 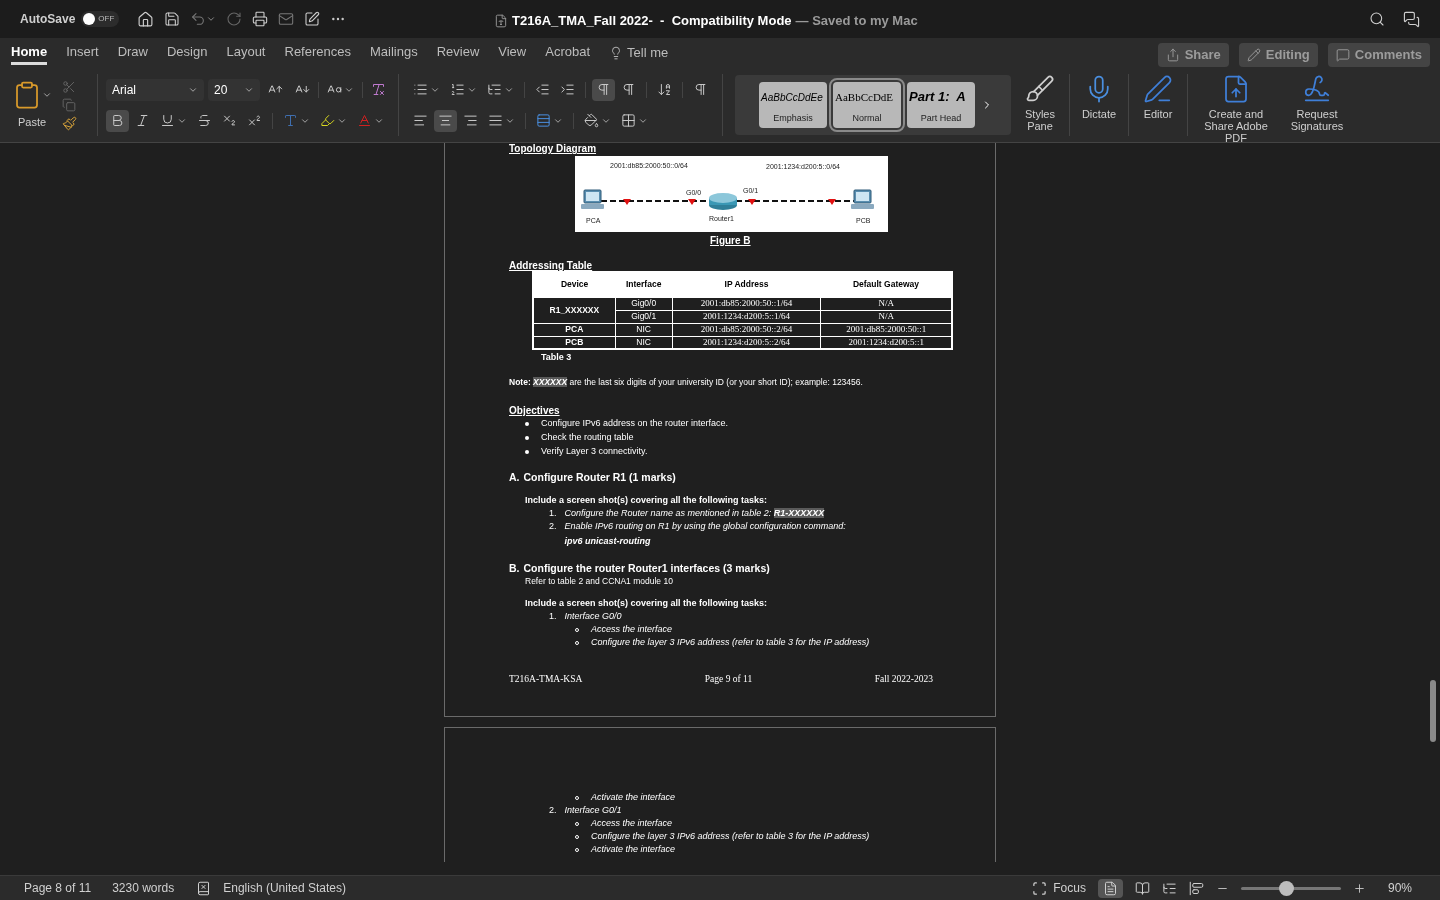 What do you see at coordinates (48, 19) in the screenshot?
I see `autosave-label: AutoSave` at bounding box center [48, 19].